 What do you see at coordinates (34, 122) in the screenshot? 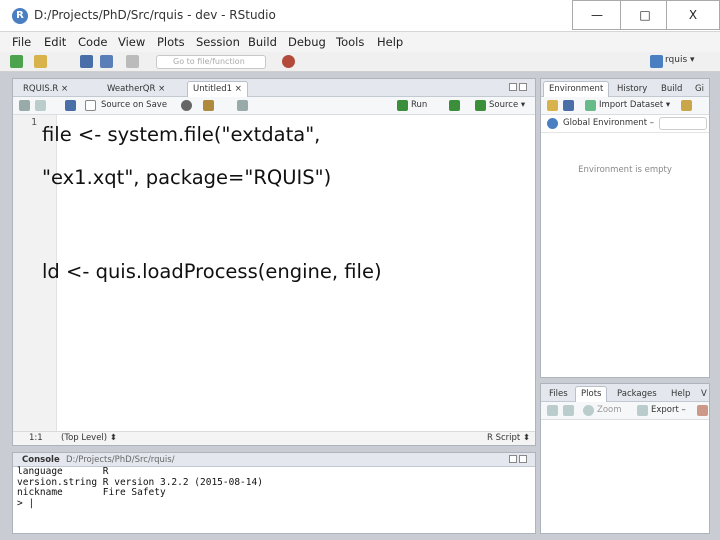
I see `line-number: 1` at bounding box center [34, 122].